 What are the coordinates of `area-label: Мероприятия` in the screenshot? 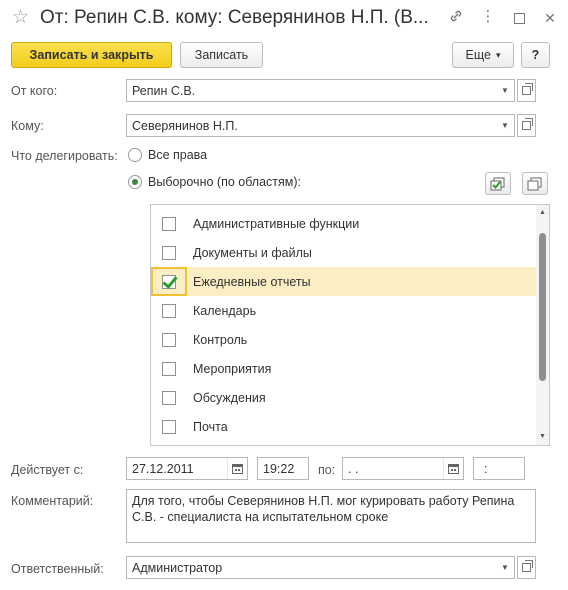 It's located at (232, 368).